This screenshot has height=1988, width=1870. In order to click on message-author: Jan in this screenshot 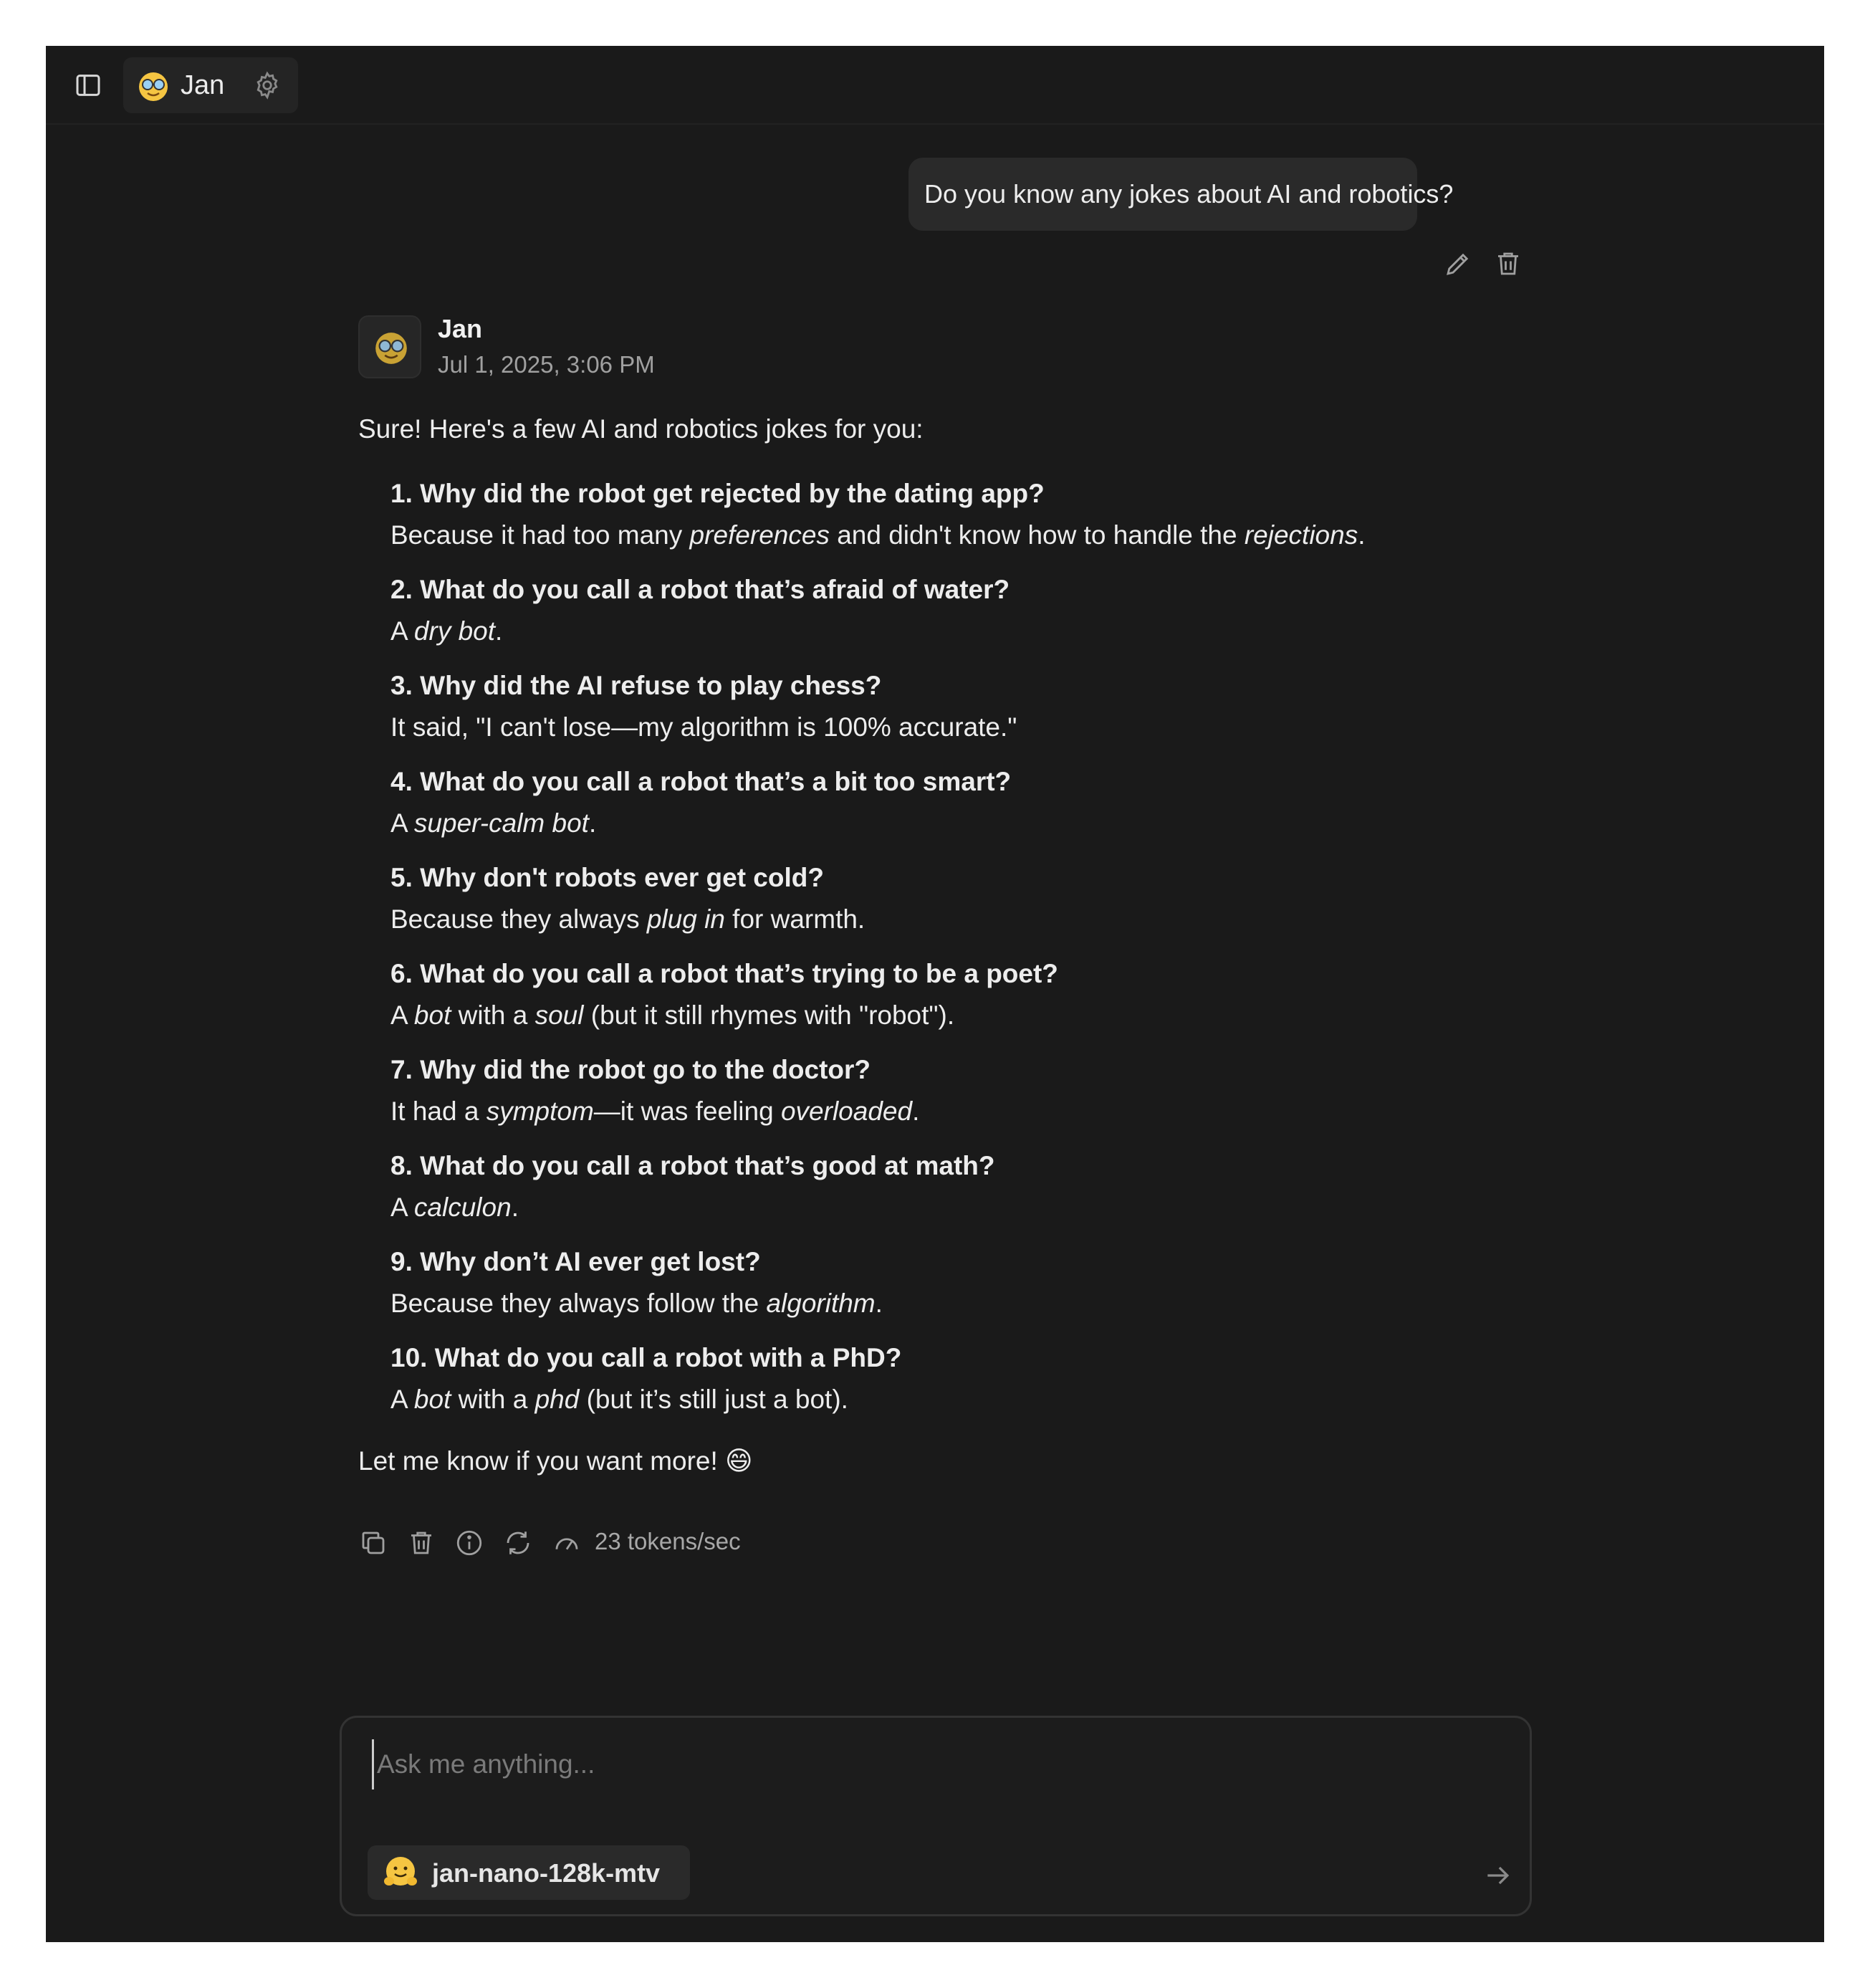, I will do `click(461, 328)`.